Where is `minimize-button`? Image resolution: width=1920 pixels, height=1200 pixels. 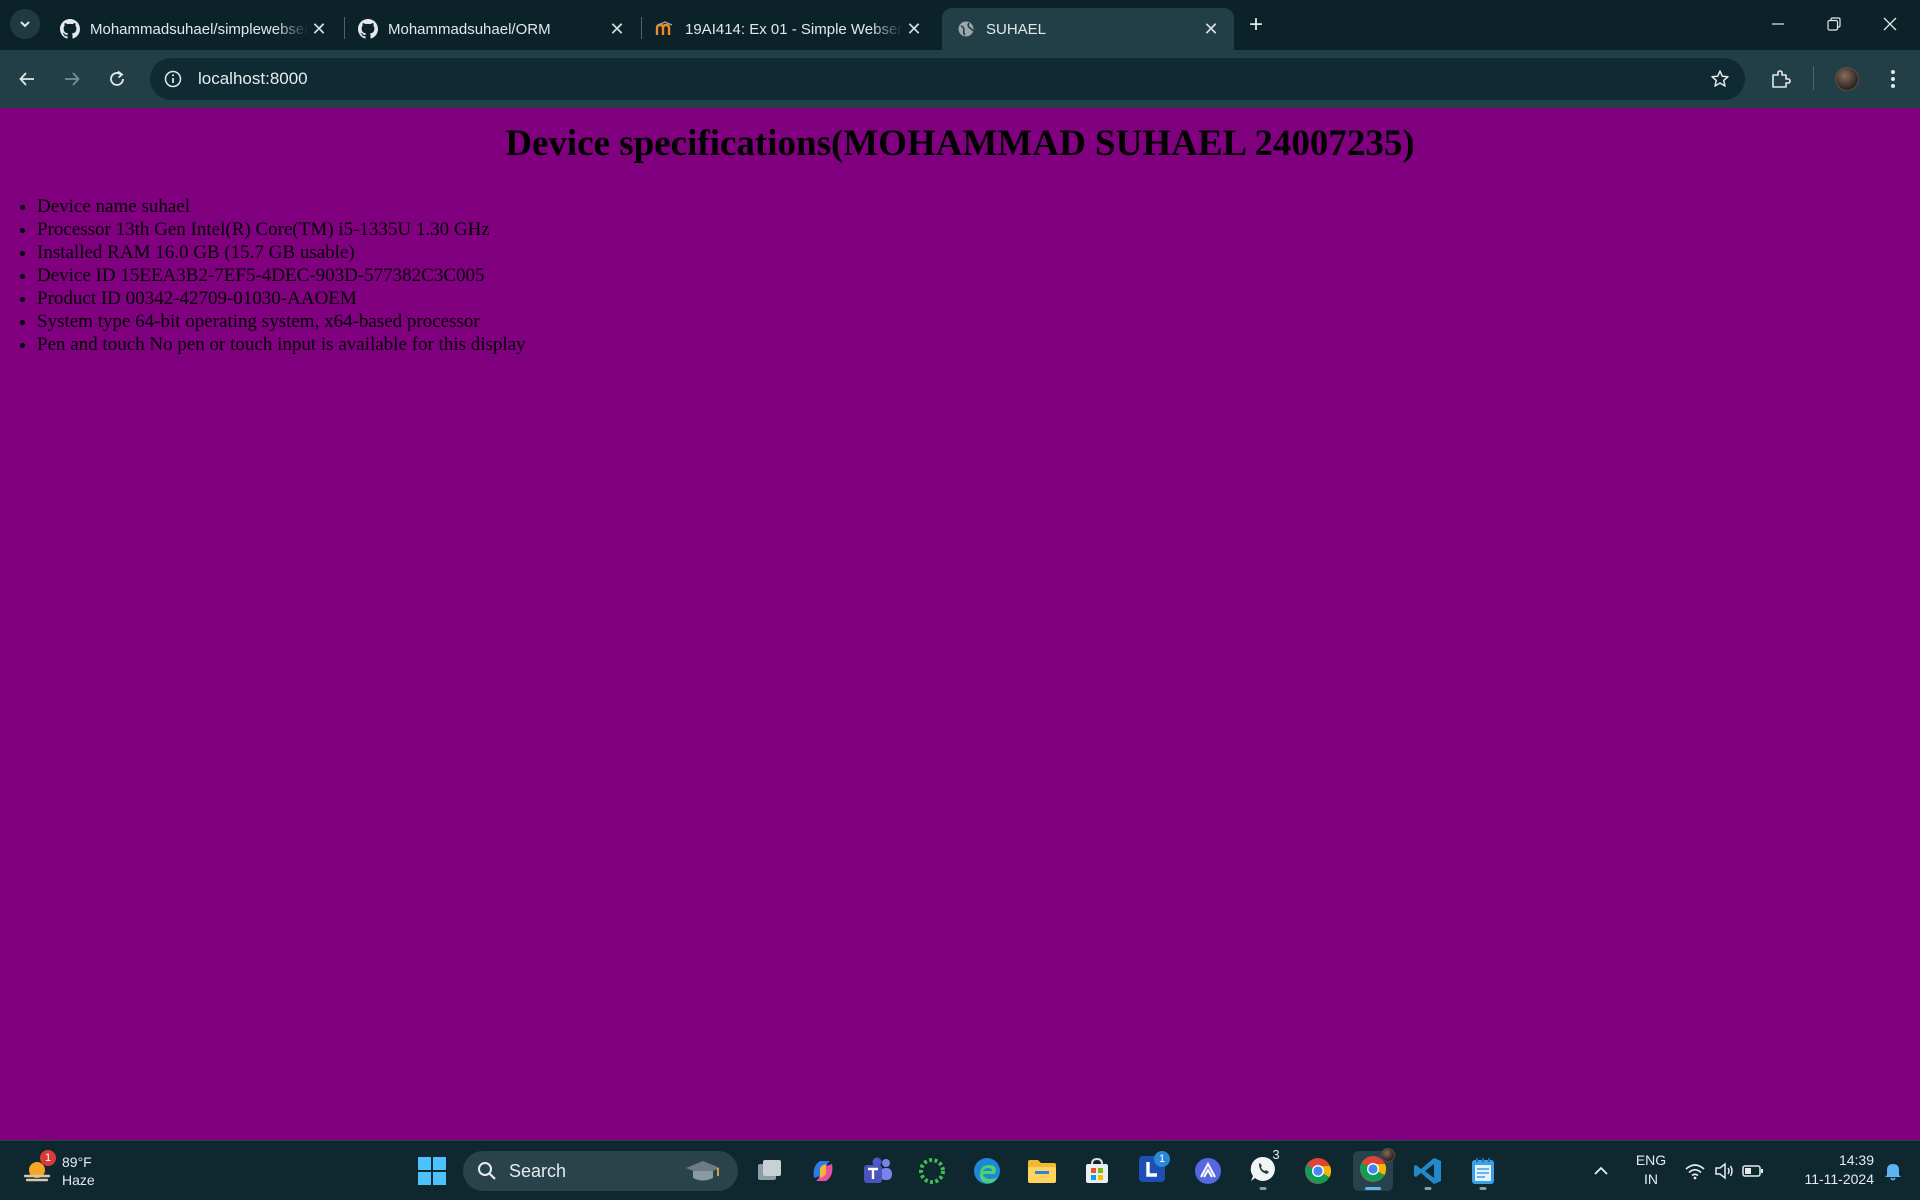
minimize-button is located at coordinates (1778, 24).